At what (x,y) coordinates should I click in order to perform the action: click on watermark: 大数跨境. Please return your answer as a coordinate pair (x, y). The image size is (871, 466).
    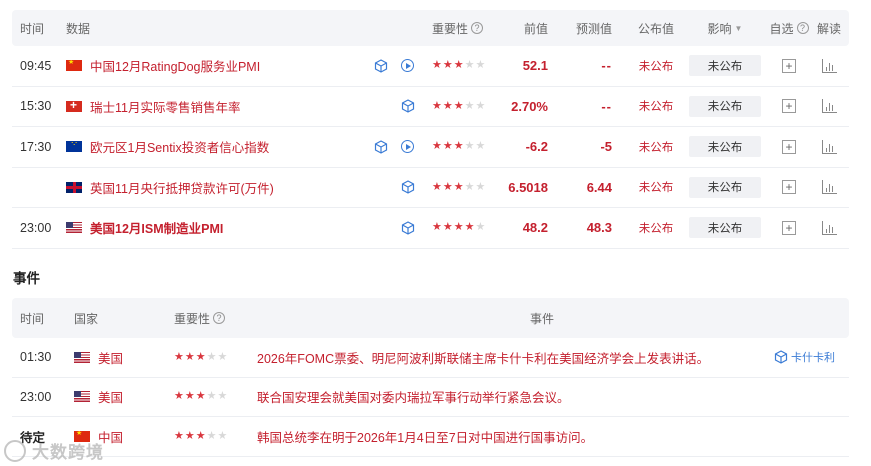
    Looking at the image, I should click on (54, 450).